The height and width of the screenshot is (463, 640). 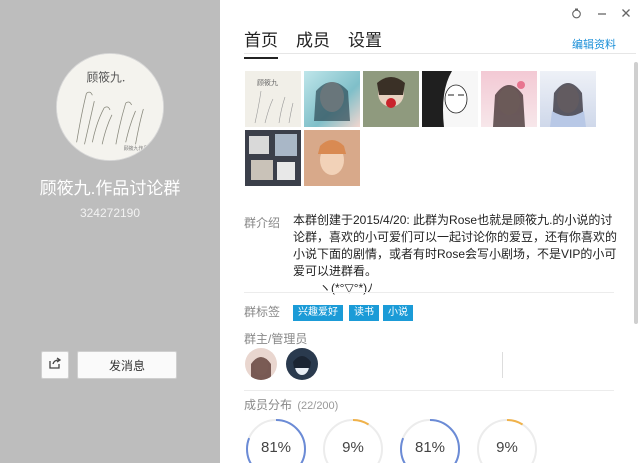 I want to click on tag-reading: 读书, so click(x=364, y=313).